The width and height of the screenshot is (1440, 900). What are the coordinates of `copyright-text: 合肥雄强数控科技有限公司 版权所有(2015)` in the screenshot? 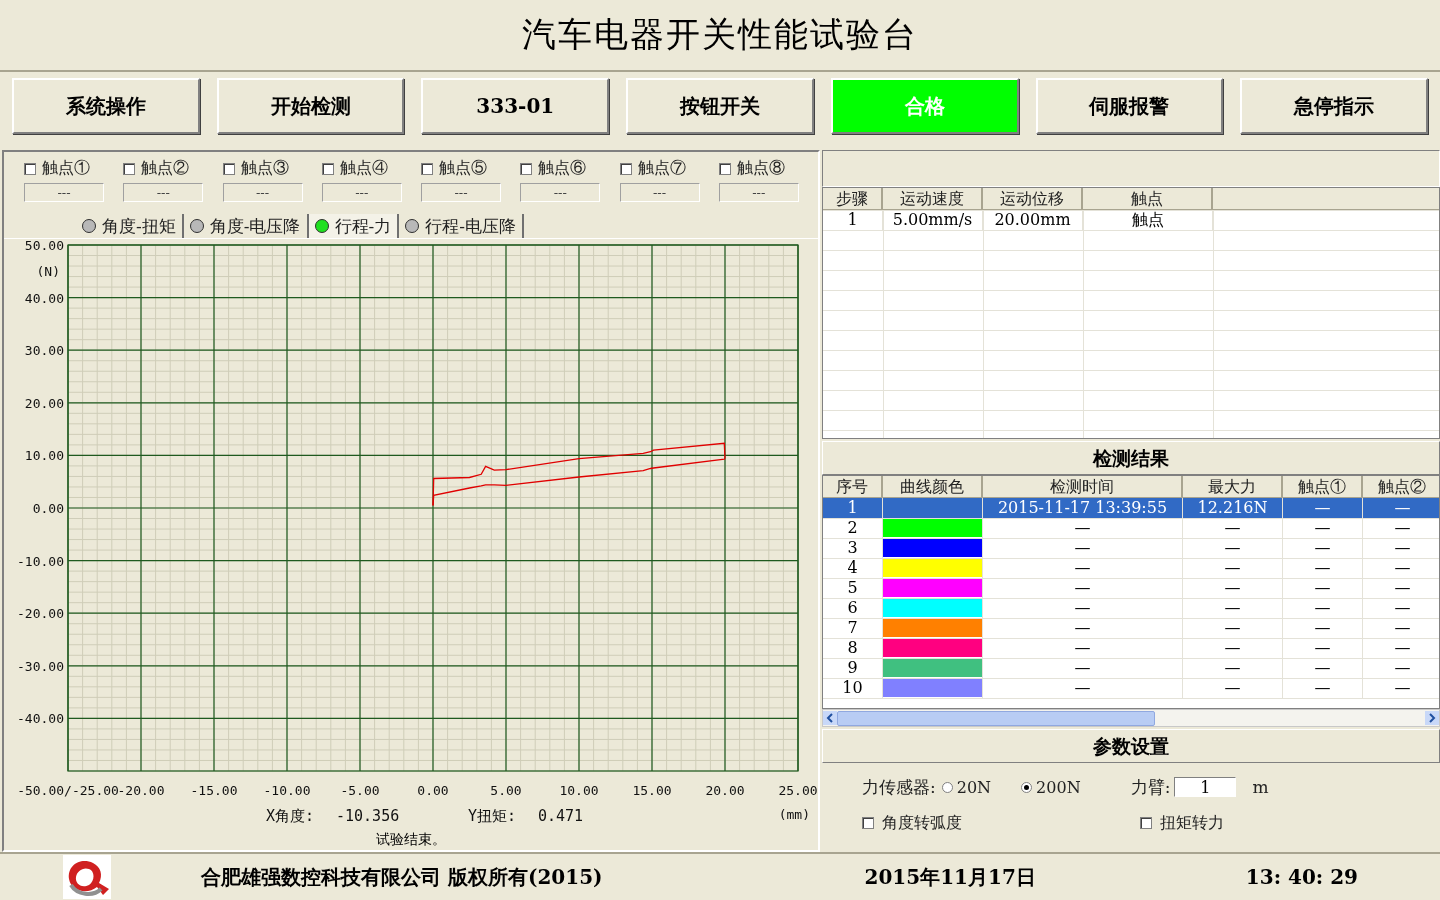 It's located at (402, 877).